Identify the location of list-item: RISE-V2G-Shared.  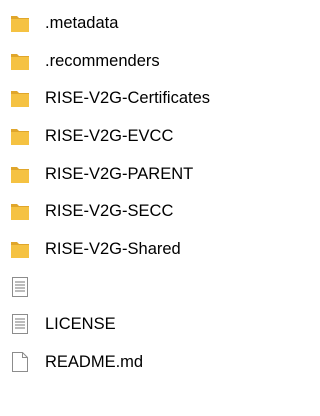
(137, 249).